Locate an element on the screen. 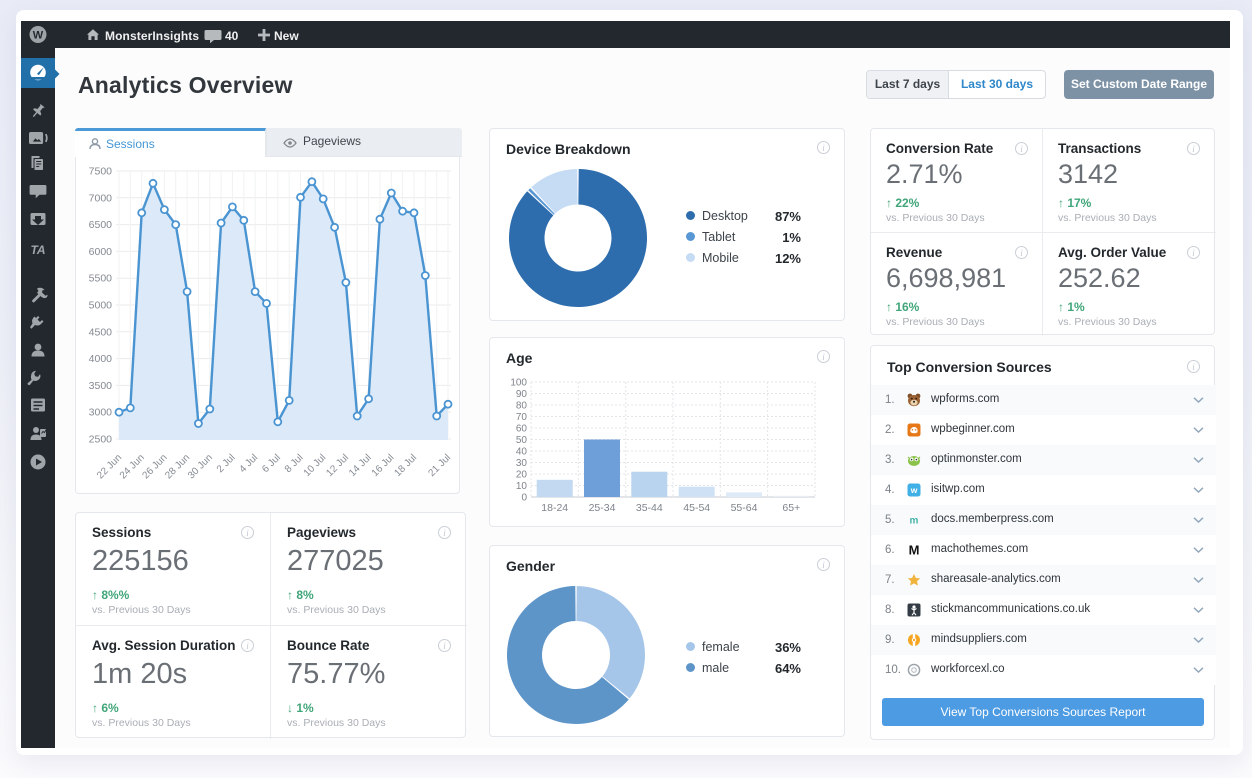  svg-text: 60 is located at coordinates (522, 429).